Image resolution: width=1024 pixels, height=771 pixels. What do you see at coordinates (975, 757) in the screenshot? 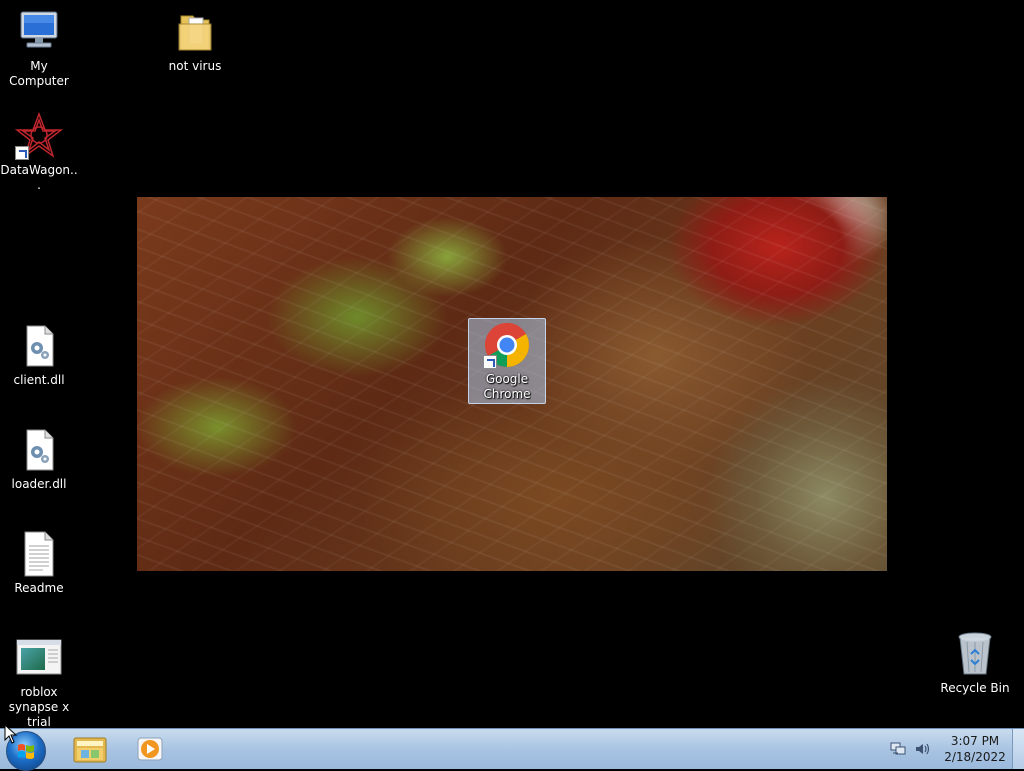
I see `clock-date: 2/18/2022` at bounding box center [975, 757].